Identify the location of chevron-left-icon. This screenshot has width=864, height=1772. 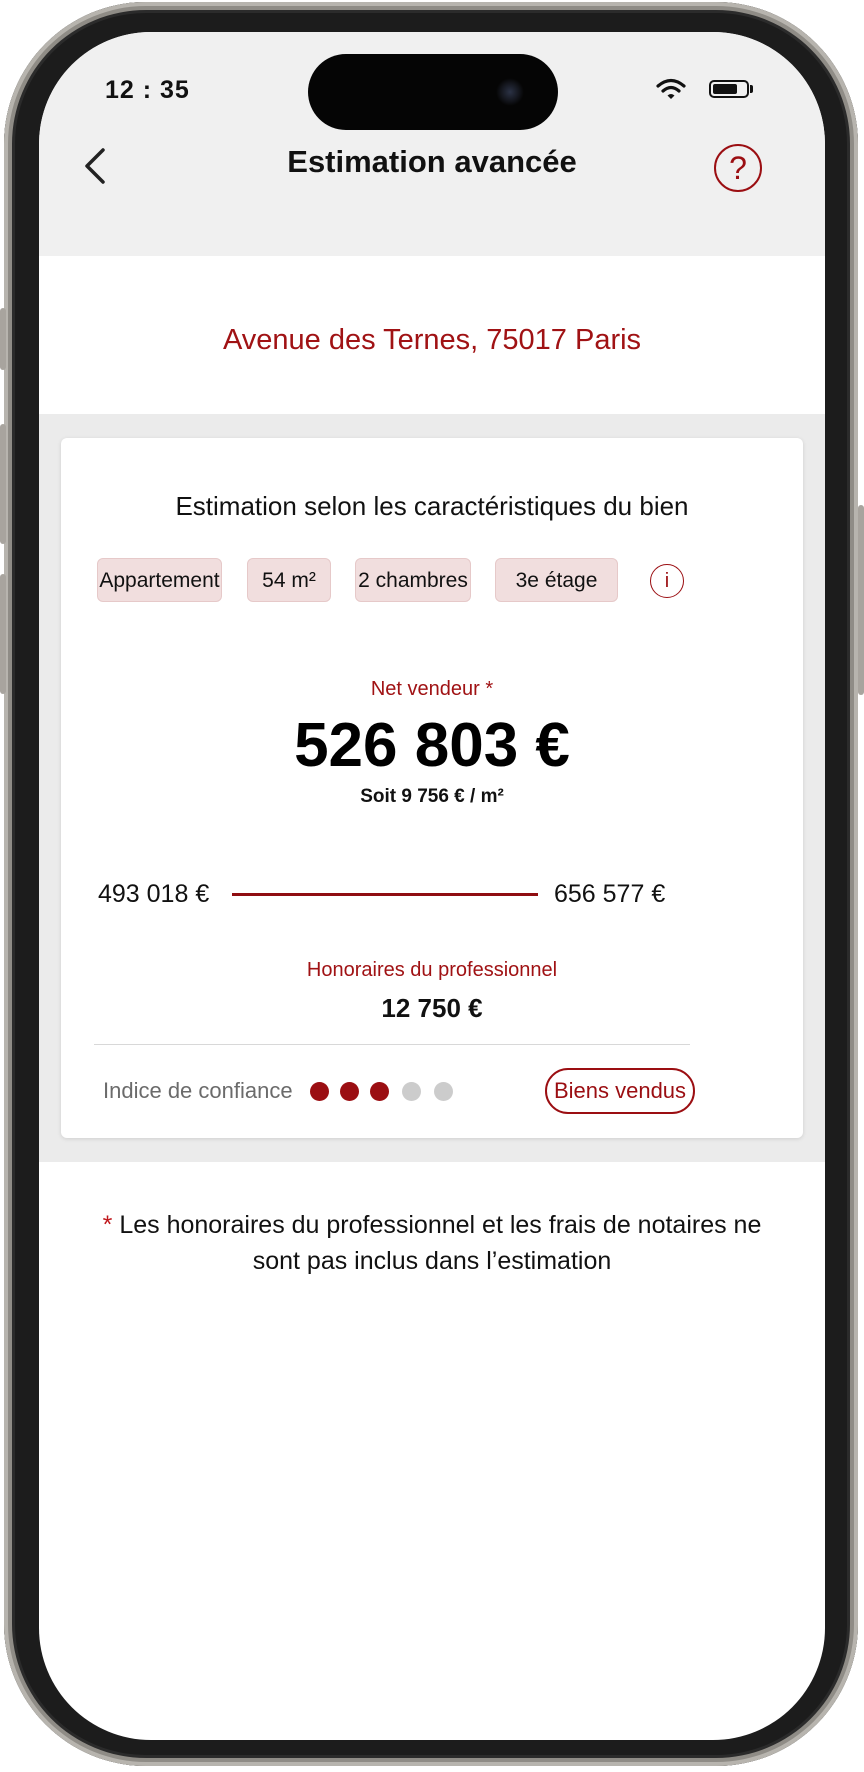
(95, 166).